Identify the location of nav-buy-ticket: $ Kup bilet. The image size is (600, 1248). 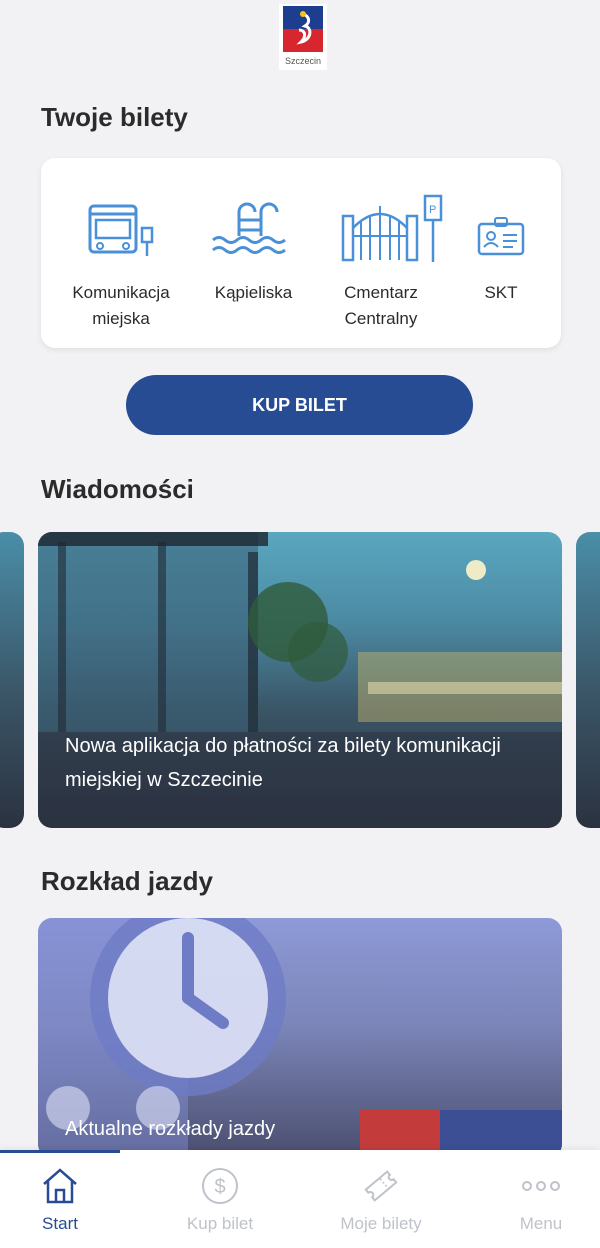
(220, 1199).